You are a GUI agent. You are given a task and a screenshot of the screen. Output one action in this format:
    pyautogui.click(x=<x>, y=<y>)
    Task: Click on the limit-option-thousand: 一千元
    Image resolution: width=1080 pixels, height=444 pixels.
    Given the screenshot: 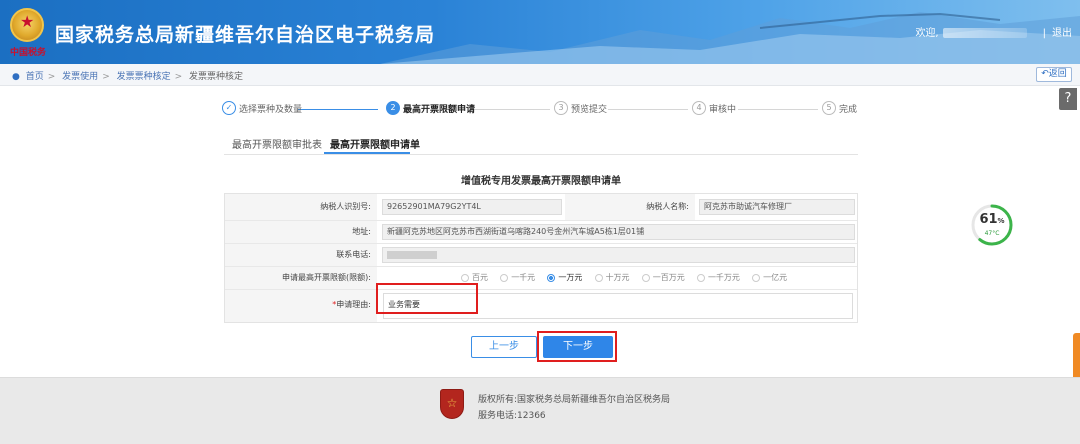 What is the action you would take?
    pyautogui.click(x=517, y=277)
    